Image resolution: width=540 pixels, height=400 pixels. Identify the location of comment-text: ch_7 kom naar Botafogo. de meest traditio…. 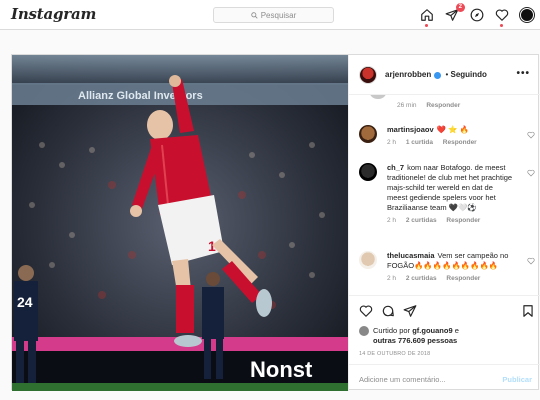
(451, 188).